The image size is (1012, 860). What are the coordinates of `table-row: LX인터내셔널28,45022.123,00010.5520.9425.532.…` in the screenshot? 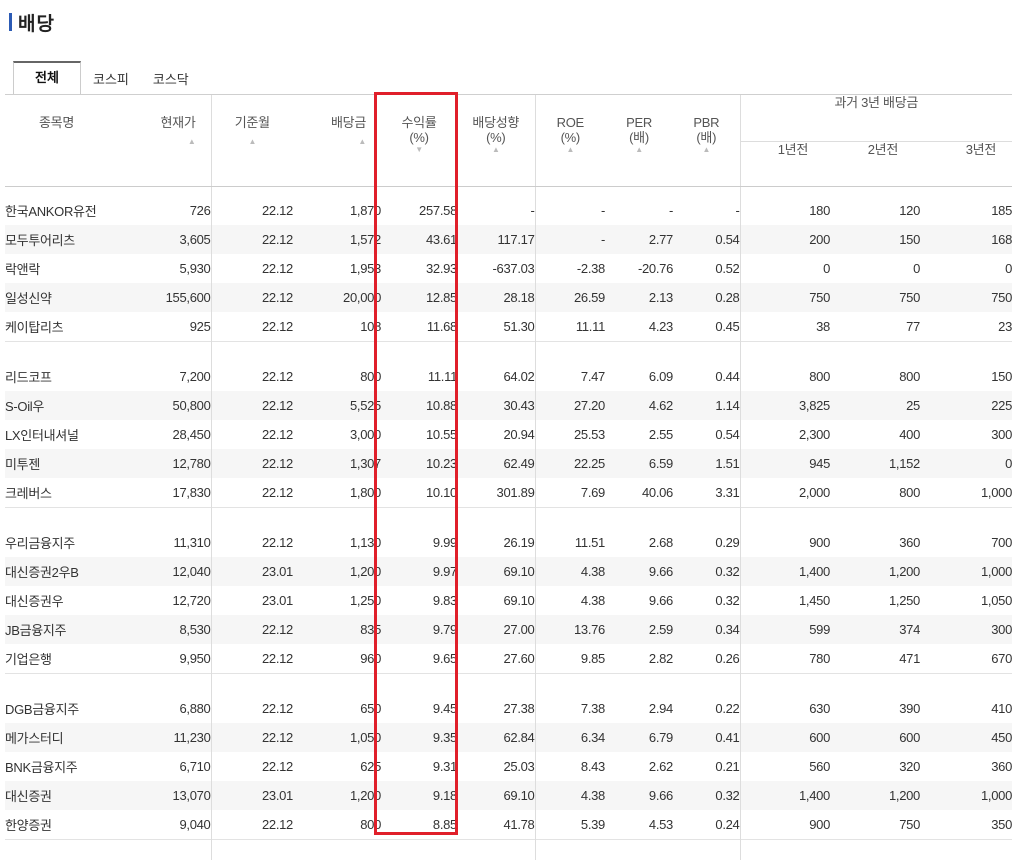 It's located at (508, 434).